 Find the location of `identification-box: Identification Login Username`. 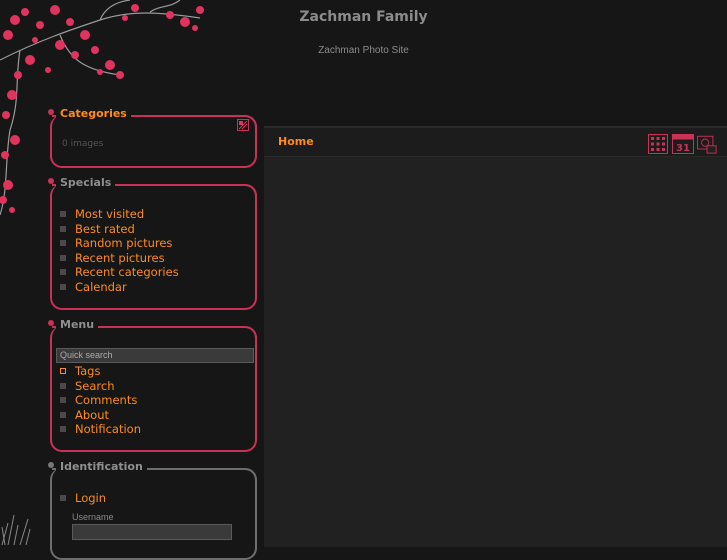

identification-box: Identification Login Username is located at coordinates (152, 510).